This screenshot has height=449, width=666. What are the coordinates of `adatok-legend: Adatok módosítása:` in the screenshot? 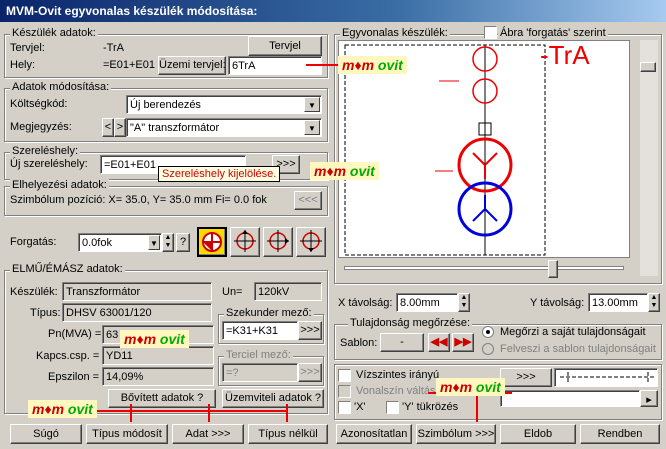 It's located at (61, 87).